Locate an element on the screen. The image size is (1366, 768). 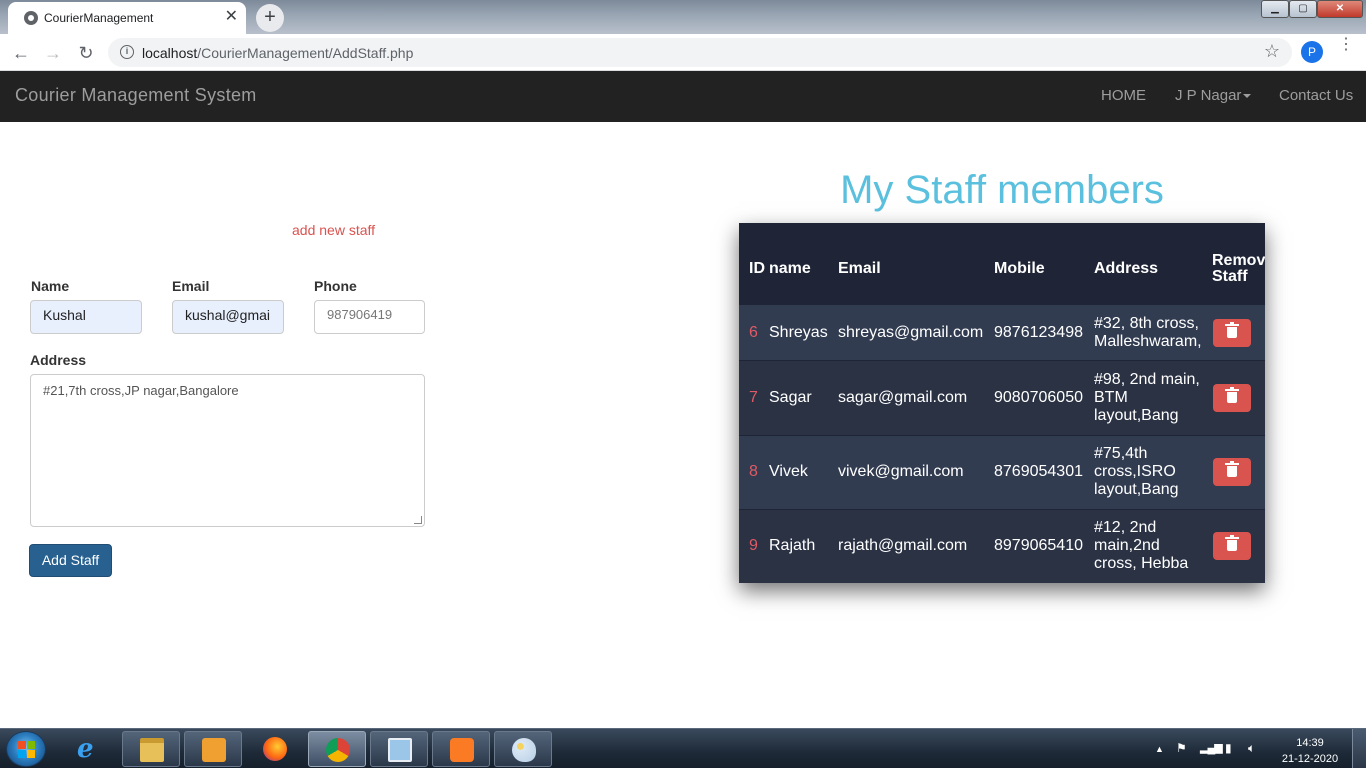
reload-button: ↻ is located at coordinates (86, 53).